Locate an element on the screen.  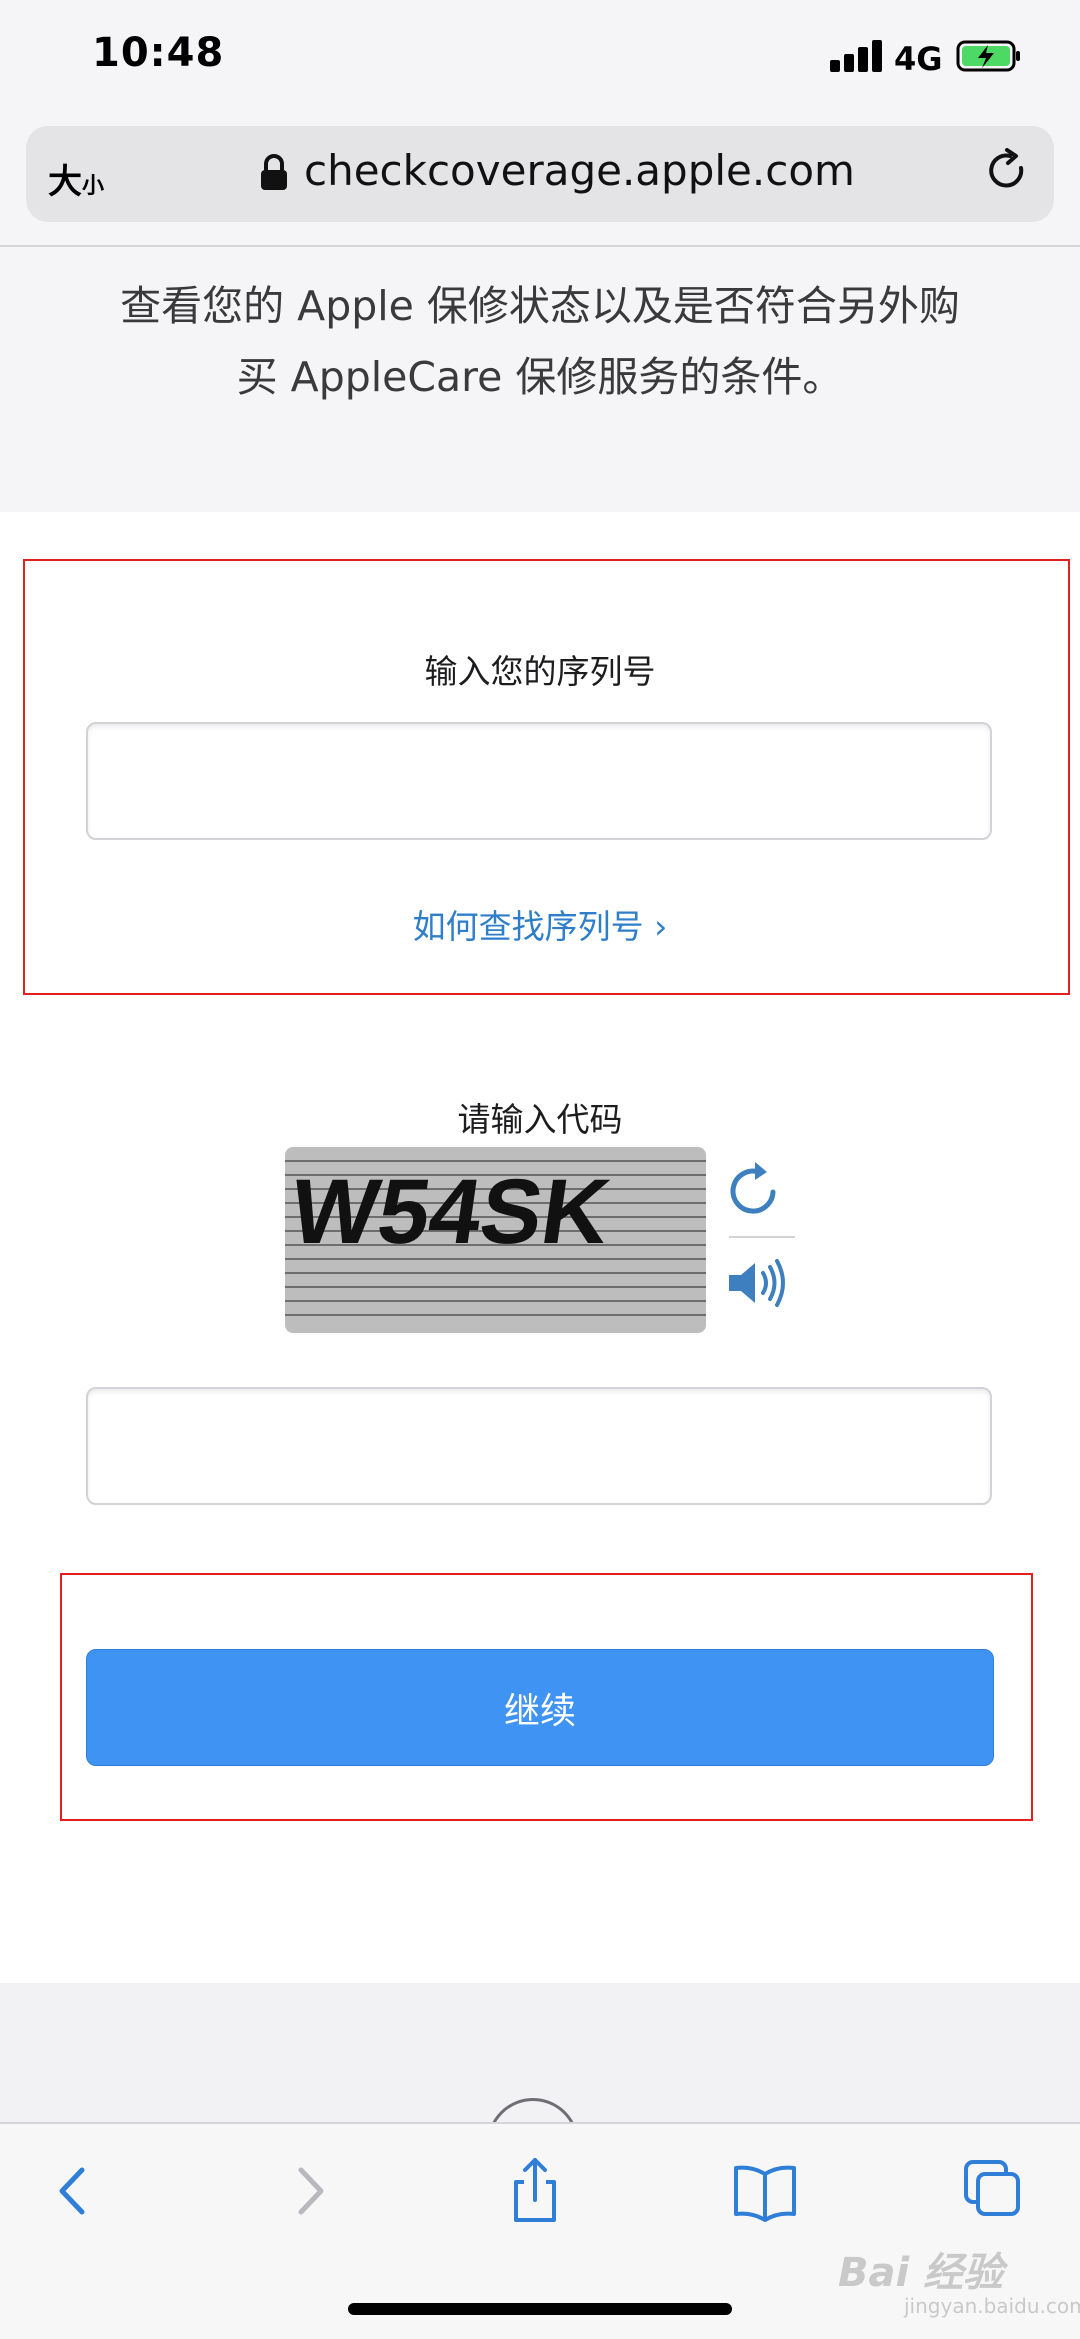
text-size-button: 大小 is located at coordinates (76, 178).